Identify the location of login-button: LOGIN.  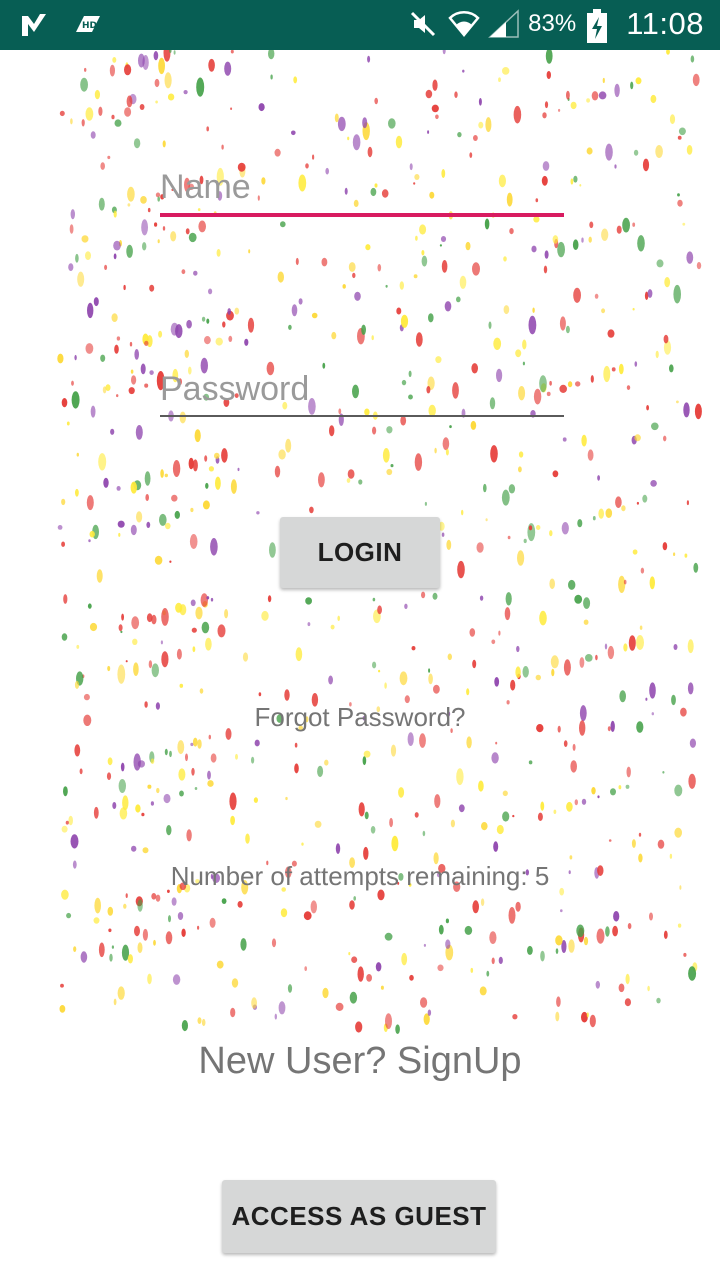
(360, 552).